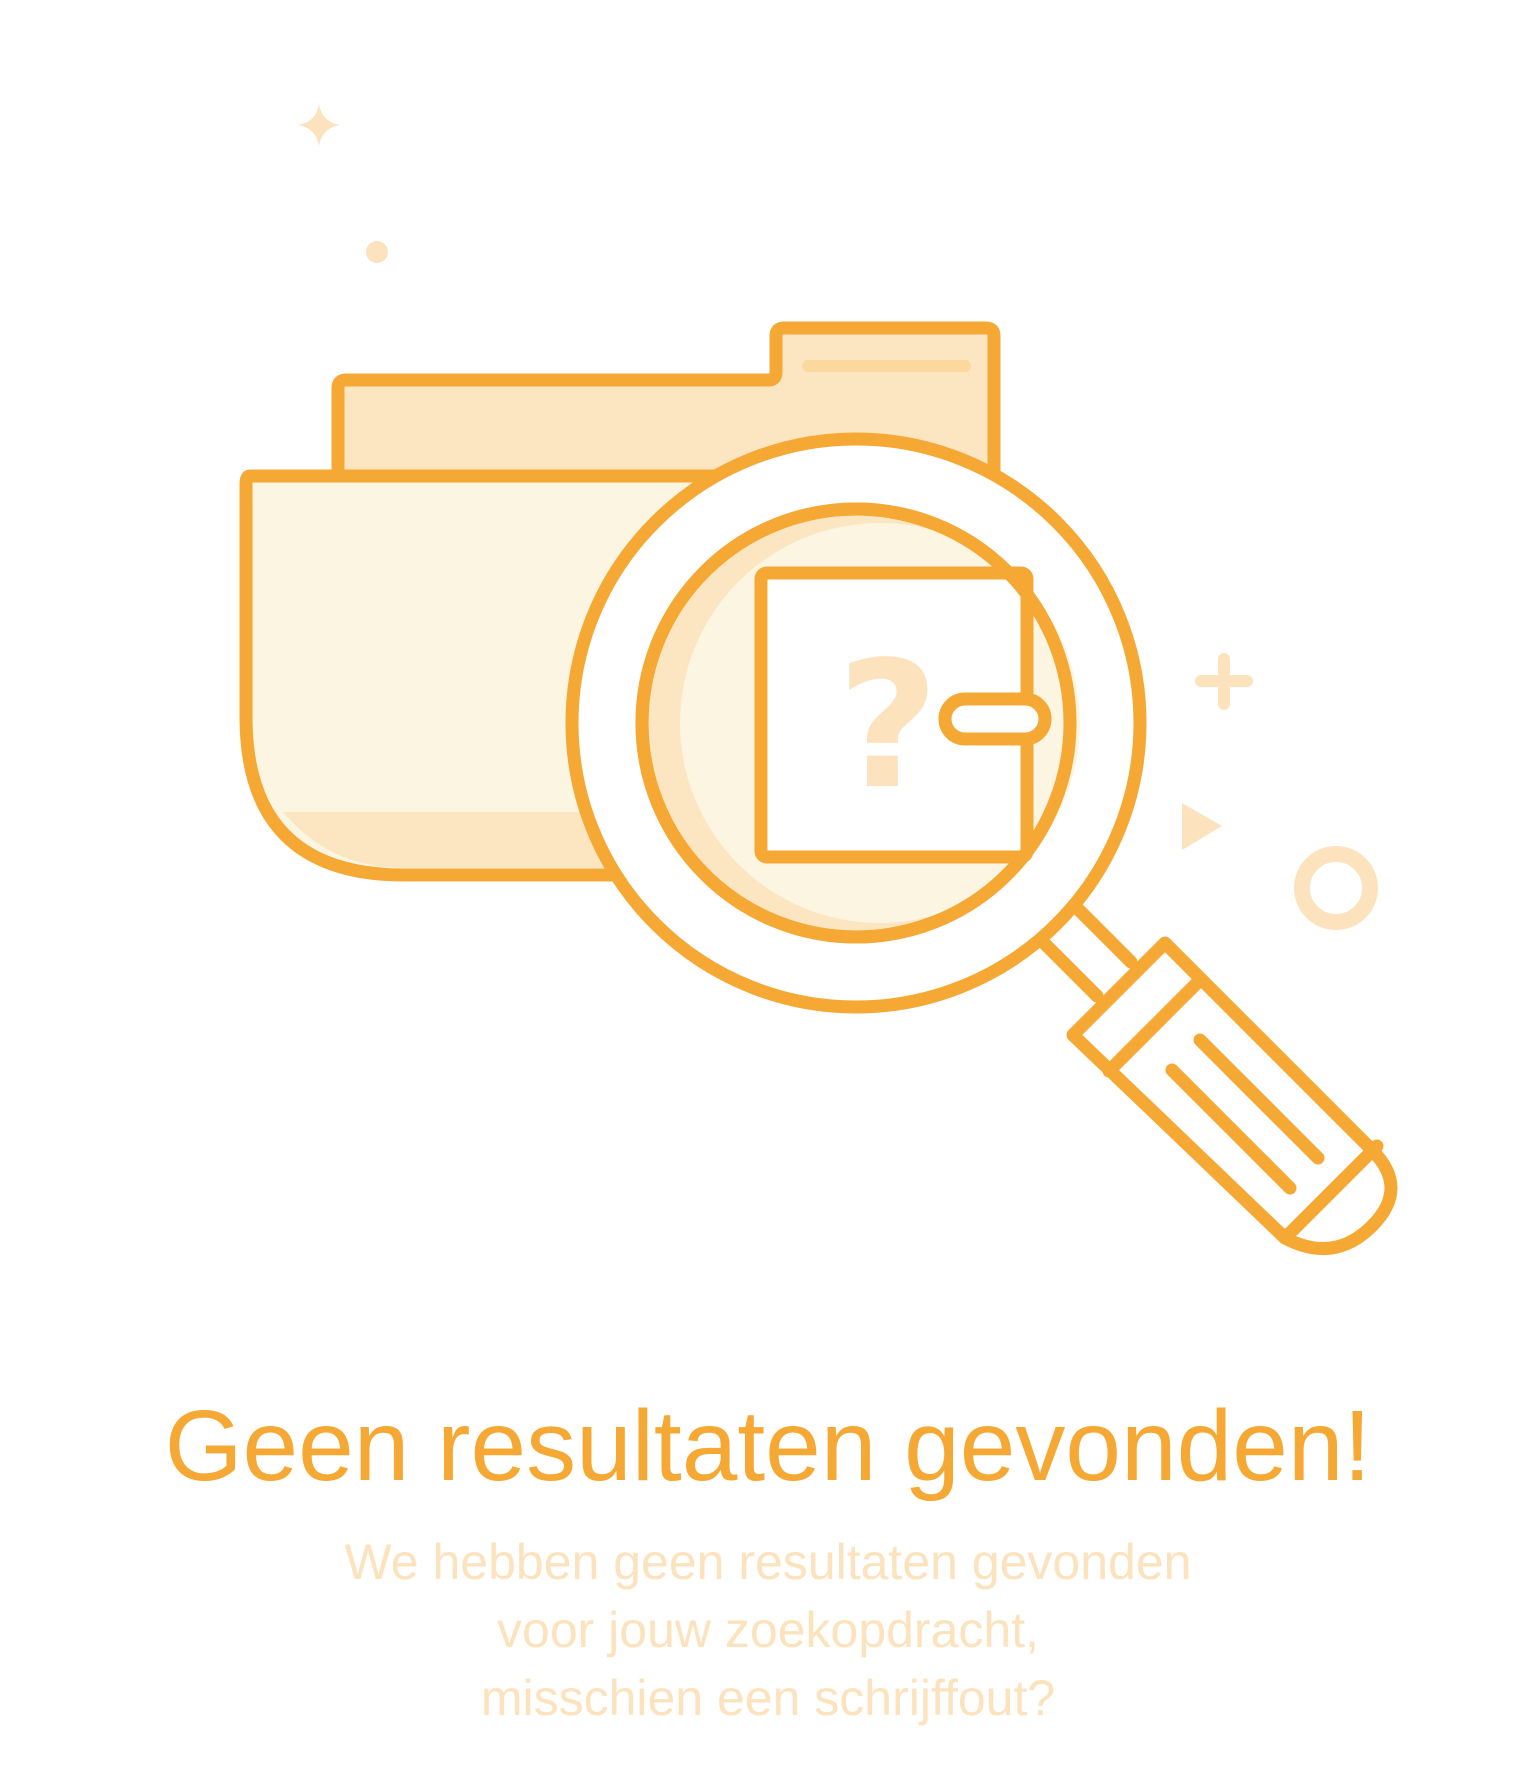 The image size is (1536, 1774). What do you see at coordinates (1215, 1076) in the screenshot?
I see `magnifier-handle-icon` at bounding box center [1215, 1076].